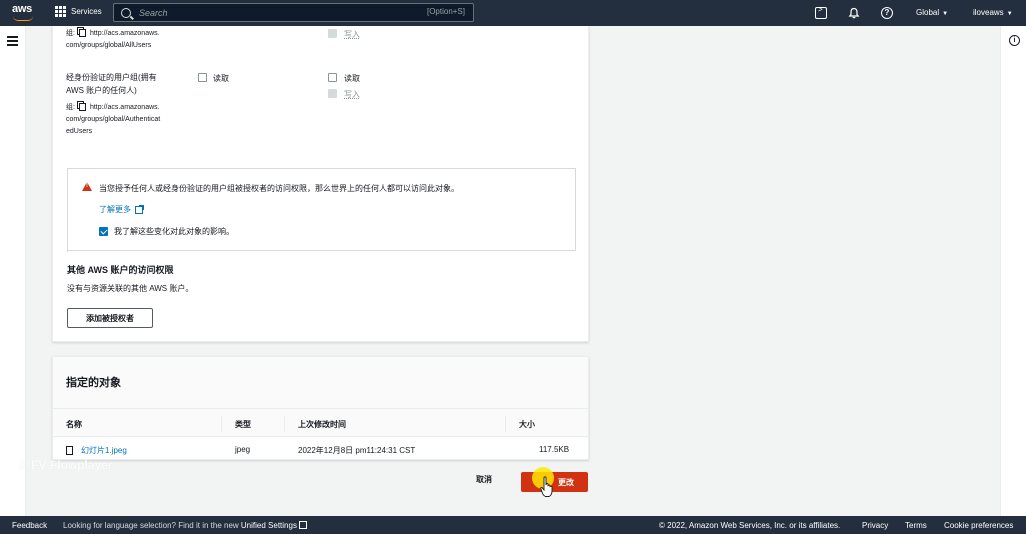 The image size is (1026, 534). What do you see at coordinates (110, 318) in the screenshot?
I see `add-grantee-button: 添加被授权者` at bounding box center [110, 318].